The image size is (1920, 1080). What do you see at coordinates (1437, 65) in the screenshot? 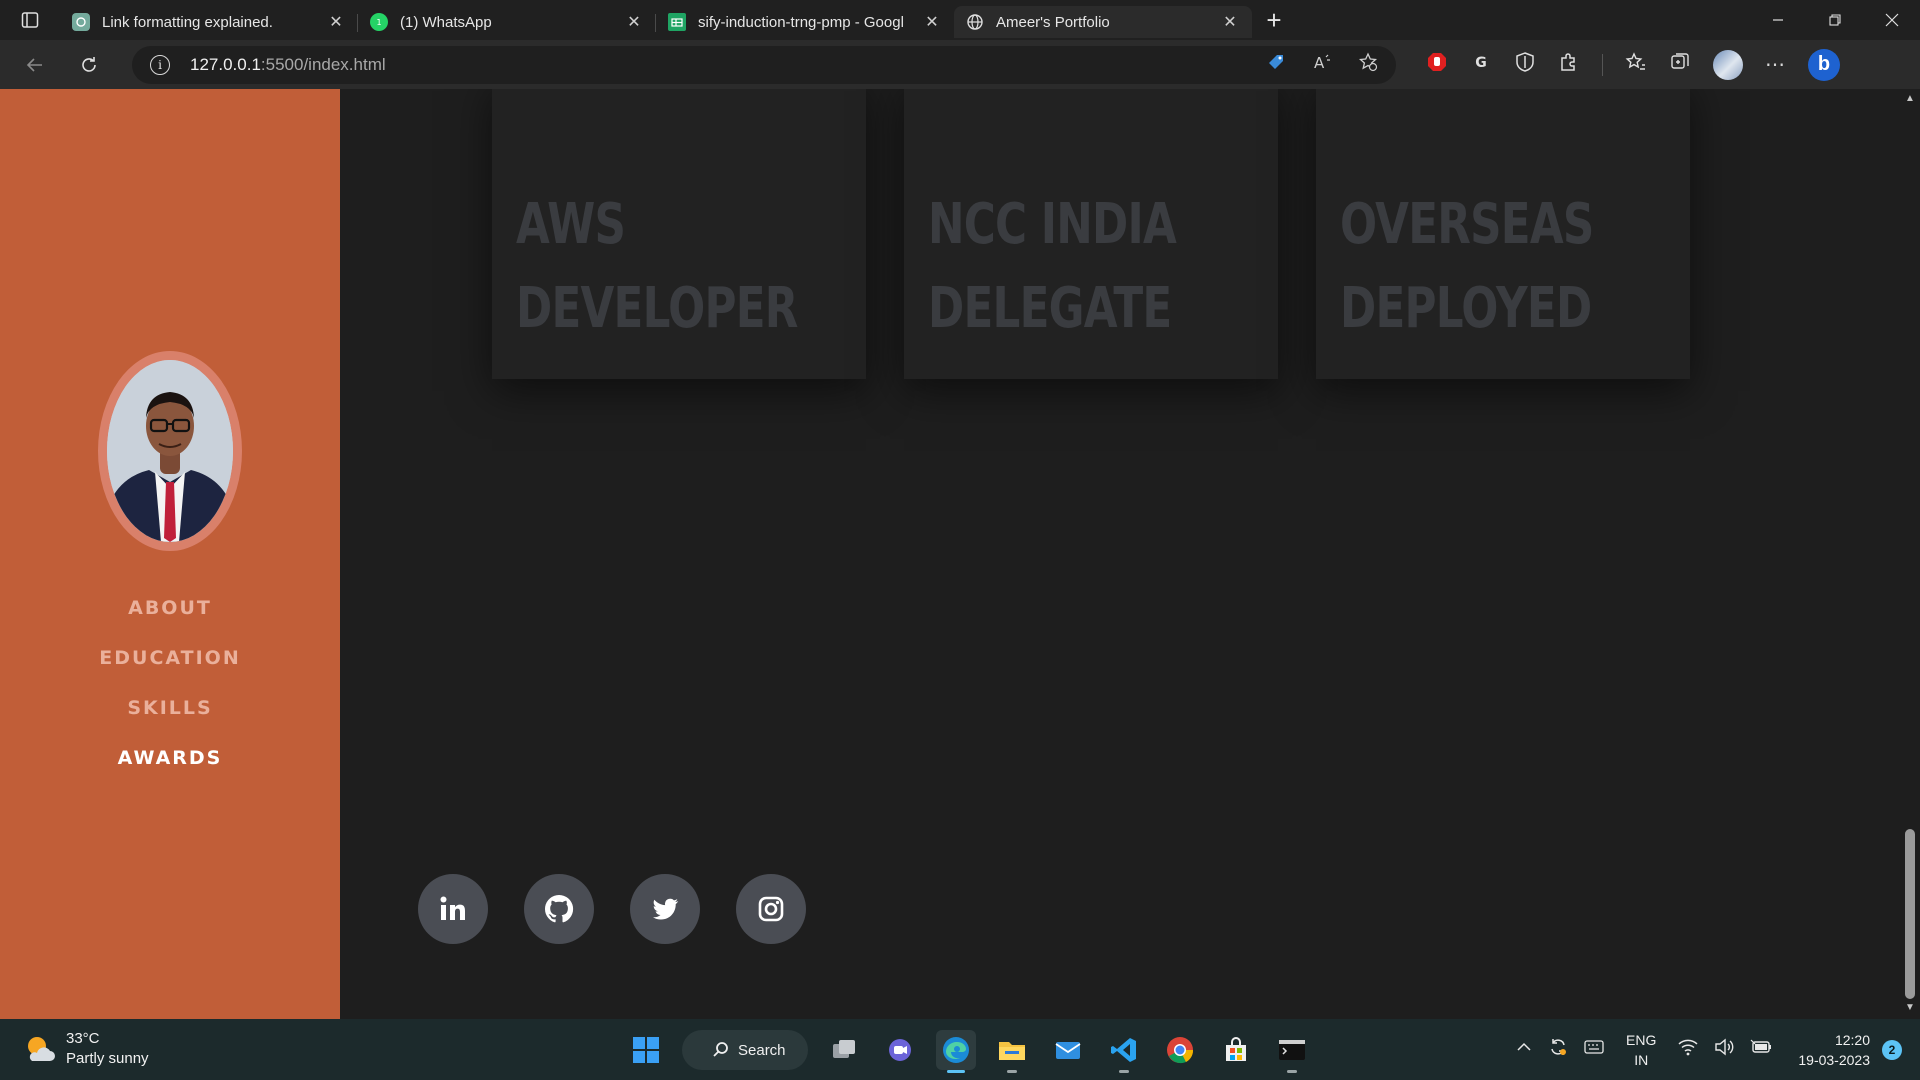
I see `adblock-extension-icon` at bounding box center [1437, 65].